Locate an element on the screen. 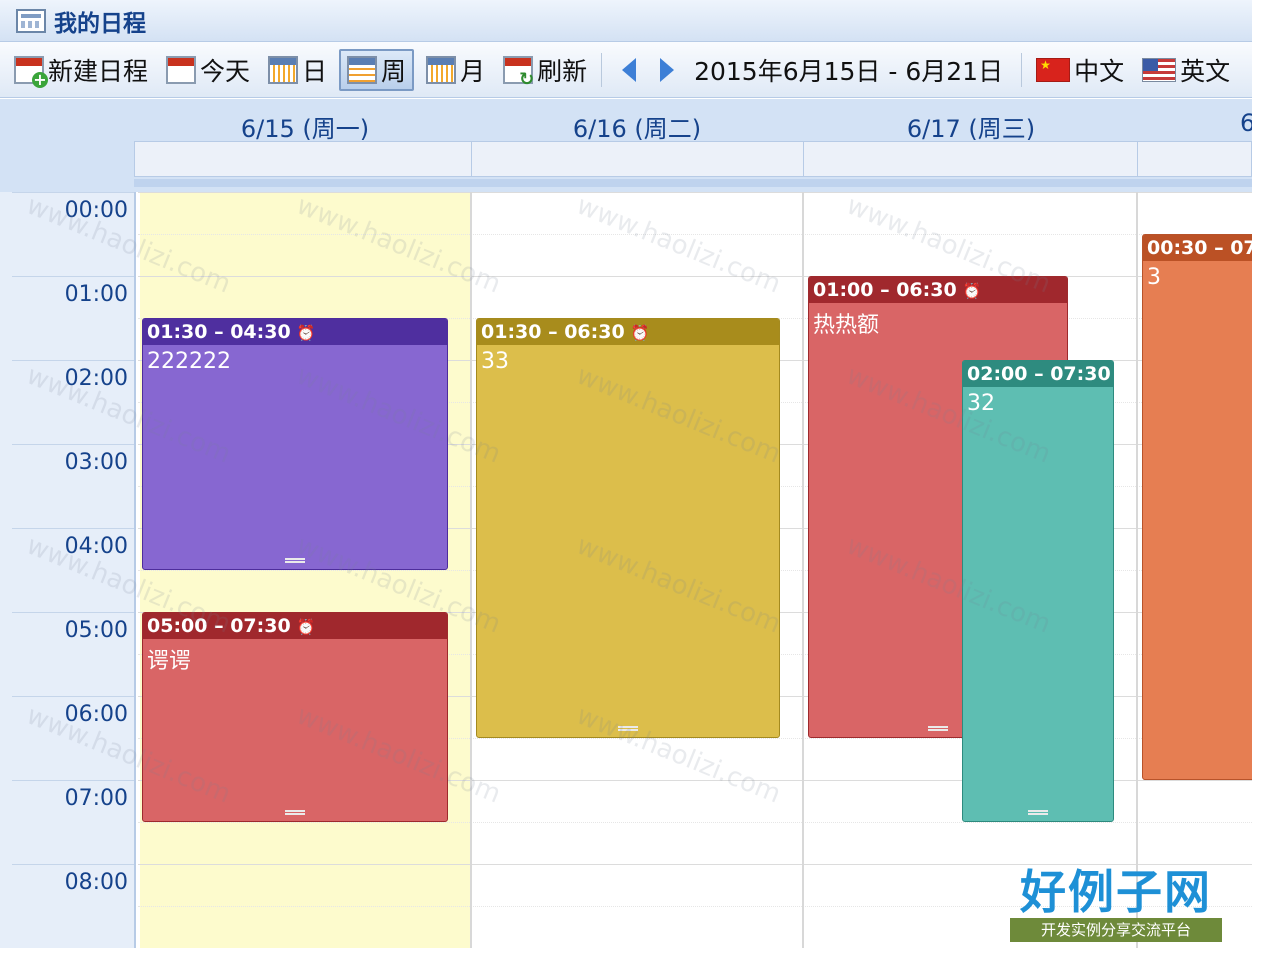 The height and width of the screenshot is (964, 1264). event-time: 01:00 – 06:30 is located at coordinates (885, 290).